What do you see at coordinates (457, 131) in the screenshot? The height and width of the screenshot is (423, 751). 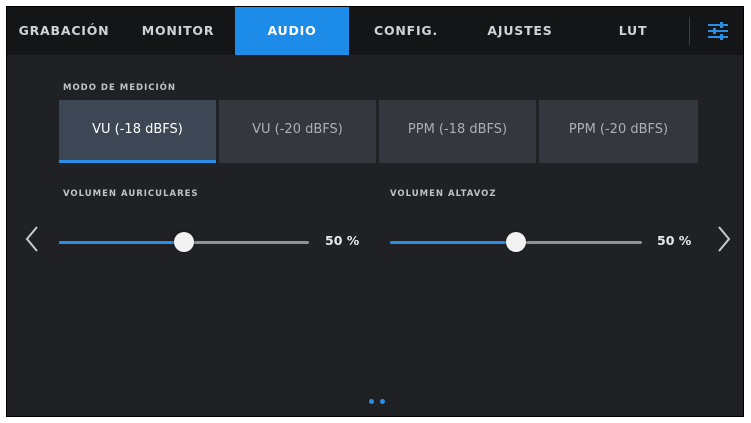 I see `metering-option-ppm-18: PPM (-18 dBFS)` at bounding box center [457, 131].